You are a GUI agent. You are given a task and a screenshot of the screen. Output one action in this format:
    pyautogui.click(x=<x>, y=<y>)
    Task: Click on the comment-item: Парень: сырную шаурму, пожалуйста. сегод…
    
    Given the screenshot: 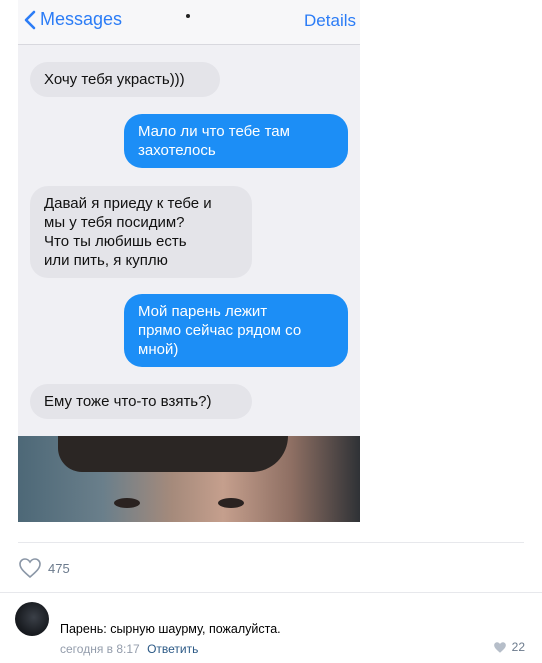 What is the action you would take?
    pyautogui.click(x=272, y=631)
    